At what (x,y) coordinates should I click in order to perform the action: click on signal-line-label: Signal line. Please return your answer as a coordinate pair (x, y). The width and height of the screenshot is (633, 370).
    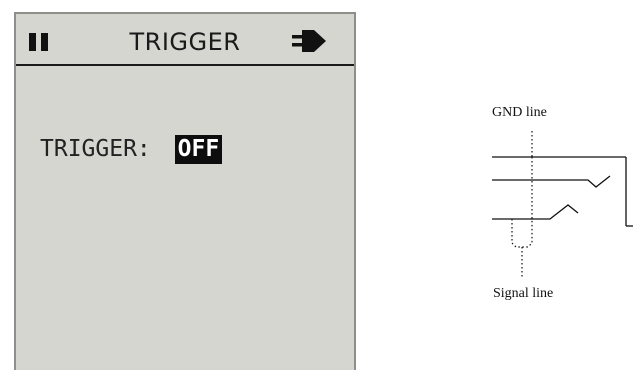
    Looking at the image, I should click on (523, 293).